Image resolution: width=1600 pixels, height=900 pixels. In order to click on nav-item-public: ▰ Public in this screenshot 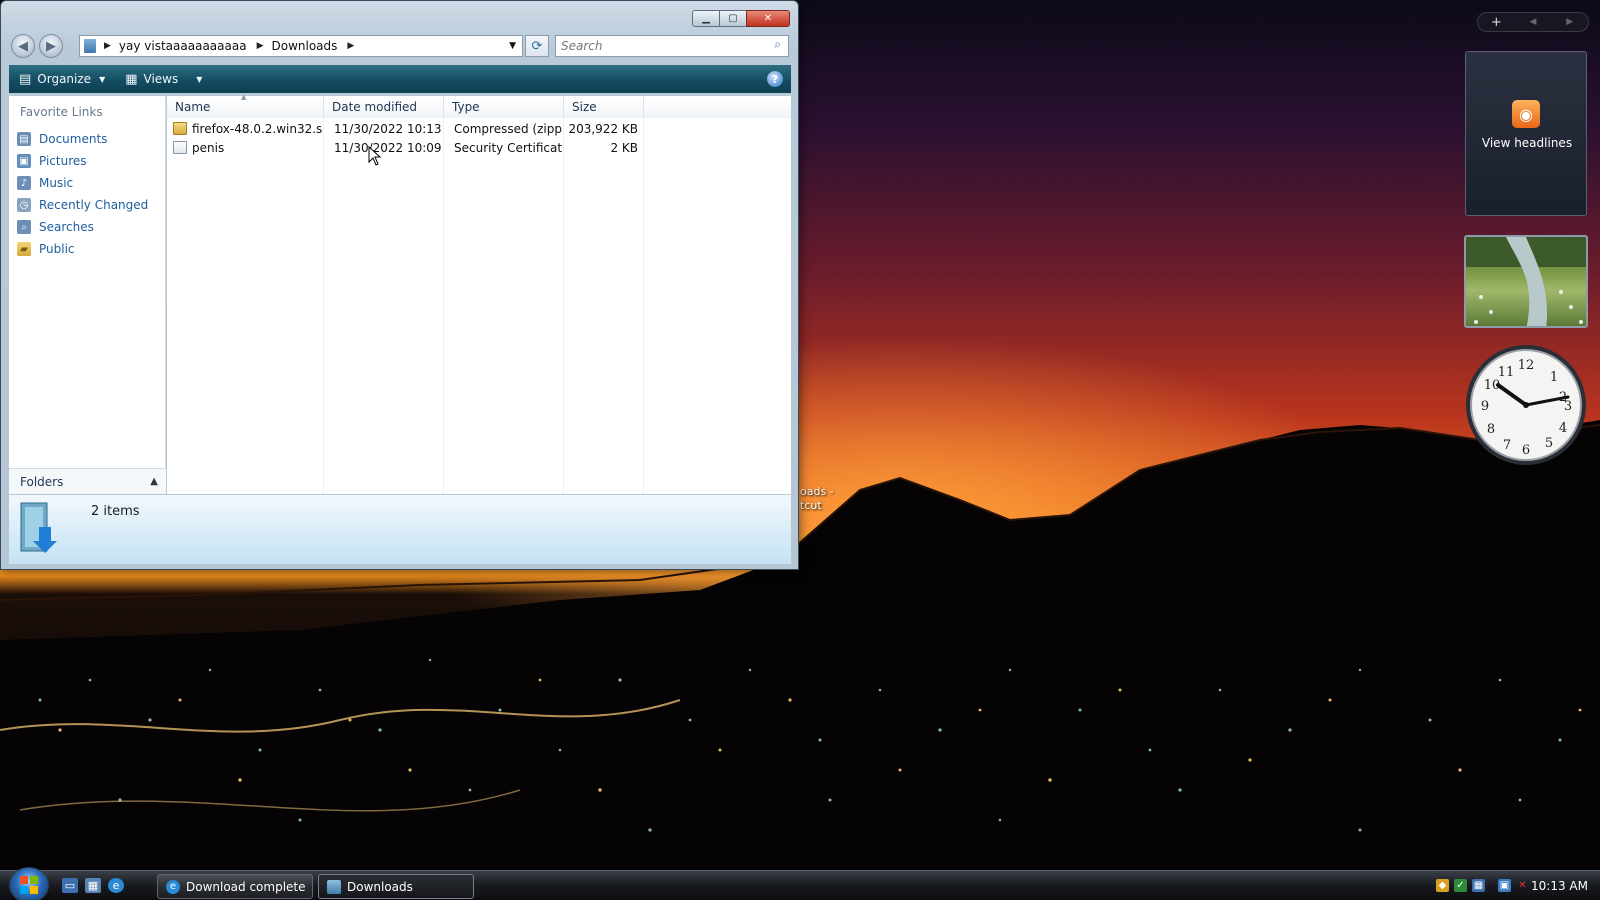, I will do `click(82, 249)`.